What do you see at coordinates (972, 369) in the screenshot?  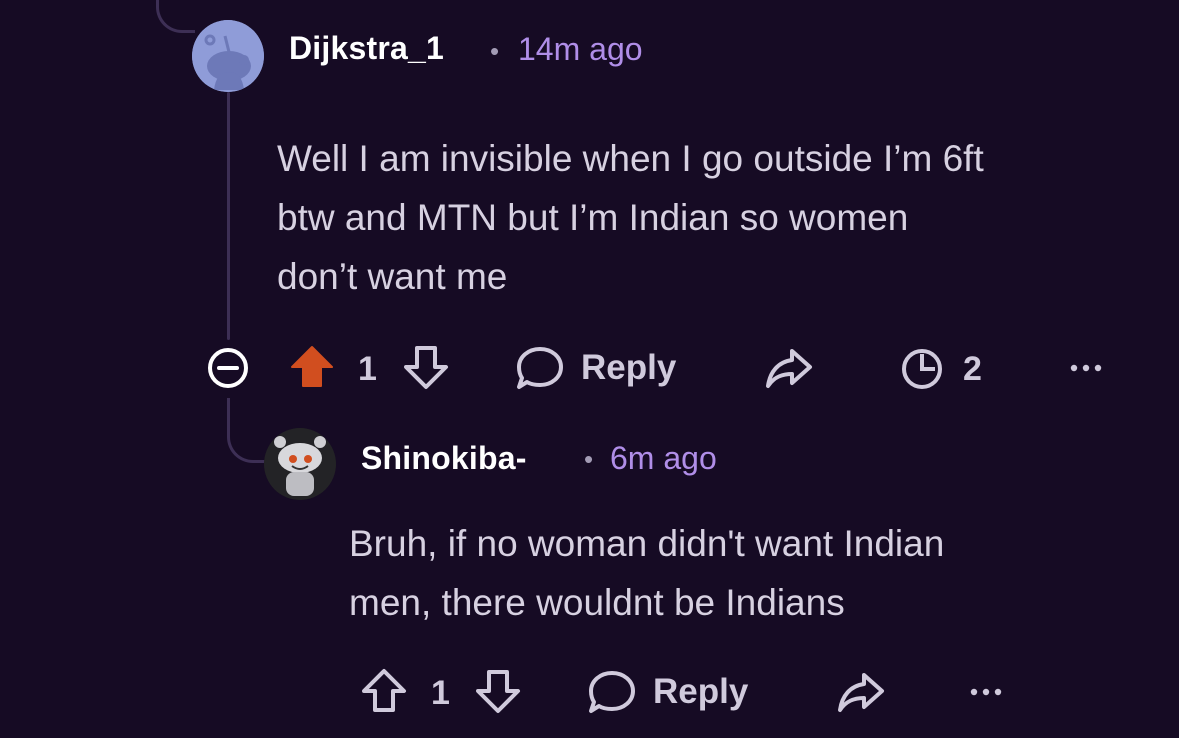 I see `award-count: 2` at bounding box center [972, 369].